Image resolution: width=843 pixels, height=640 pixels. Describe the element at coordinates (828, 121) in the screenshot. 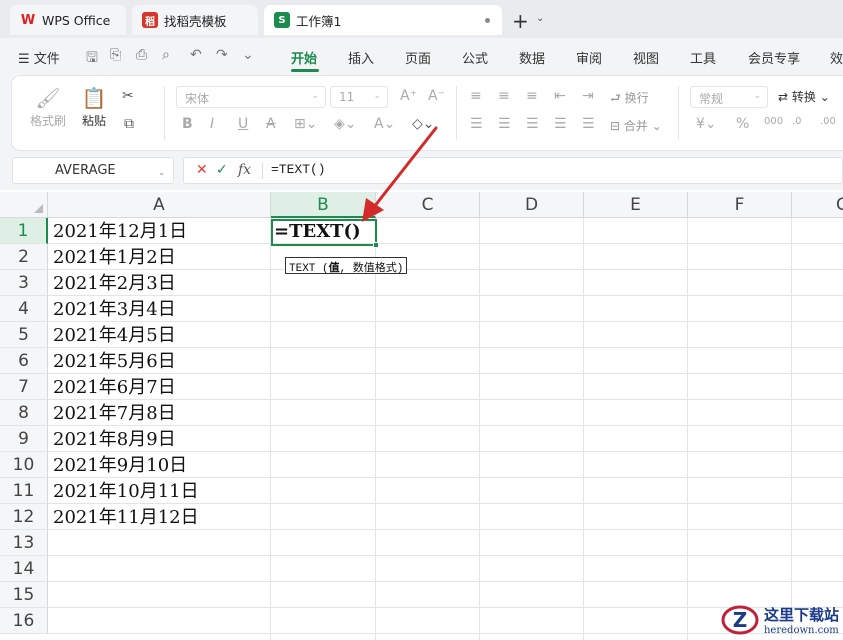

I see `decrease-decimal-icon: .00` at that location.